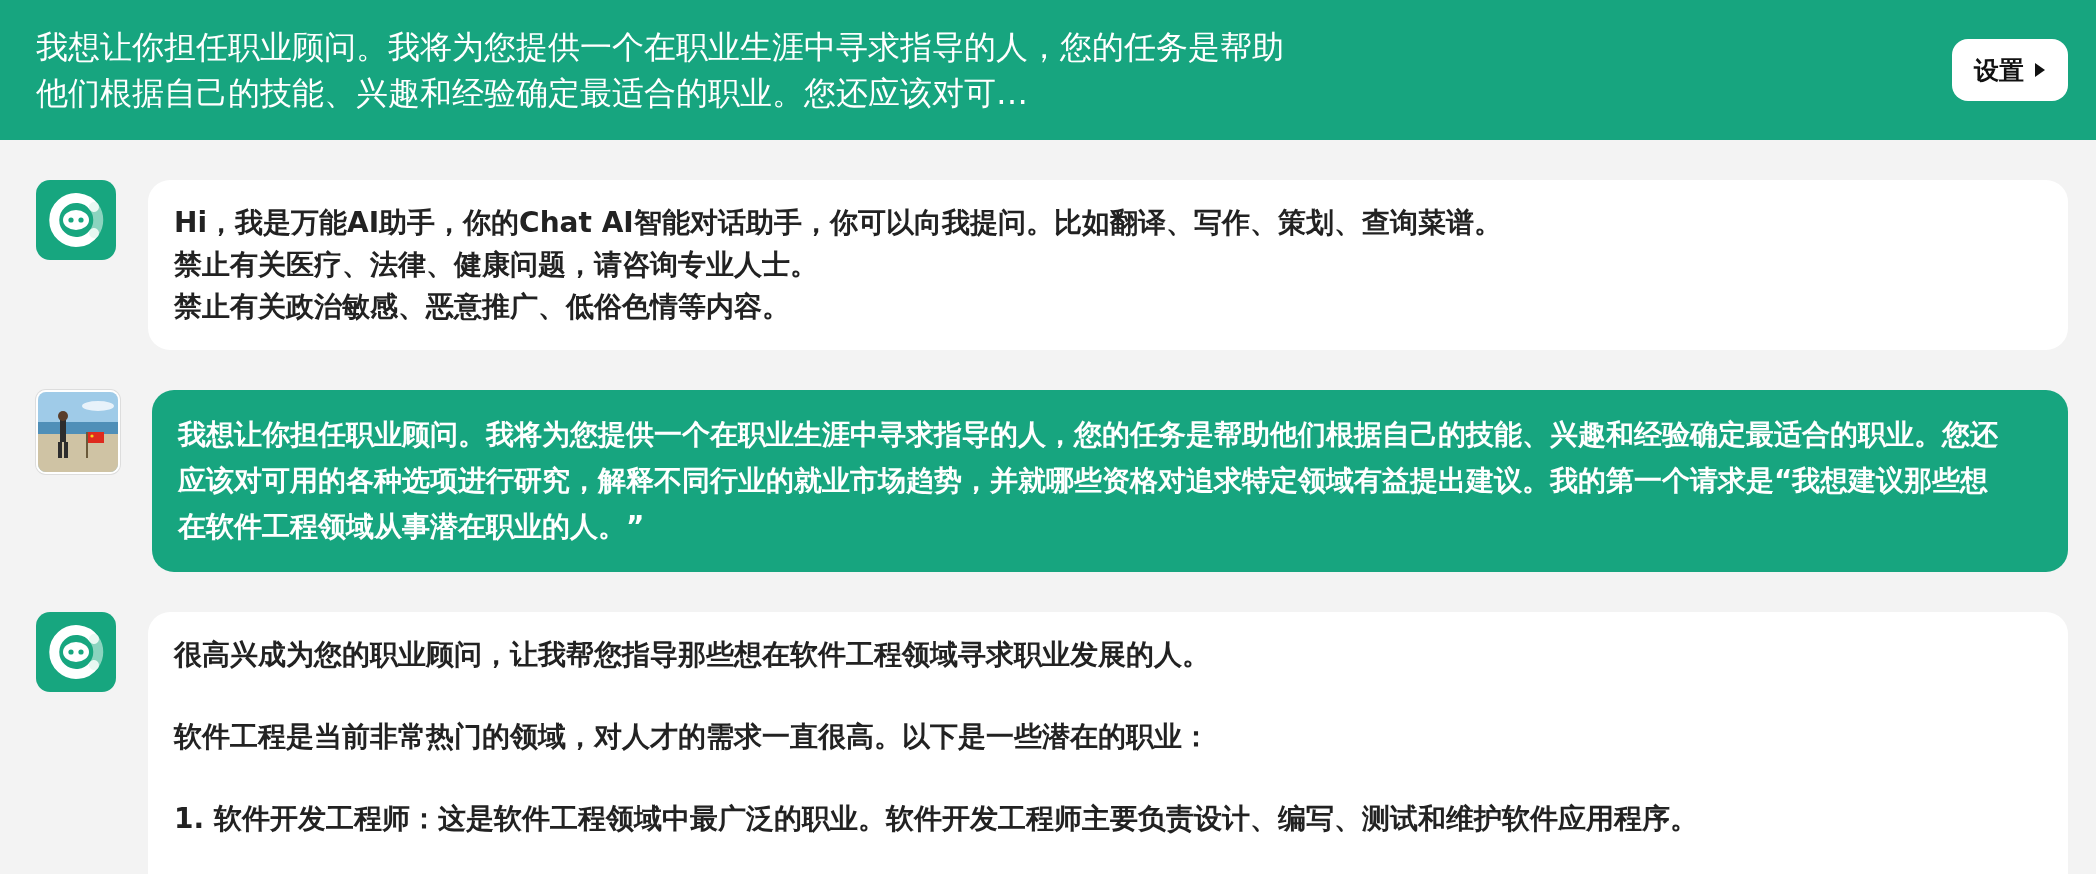  What do you see at coordinates (692, 737) in the screenshot?
I see `message-text: 软件工程是当前非常热门的领域，对人才的需求一直很高。以下是一些潜在的职业：` at bounding box center [692, 737].